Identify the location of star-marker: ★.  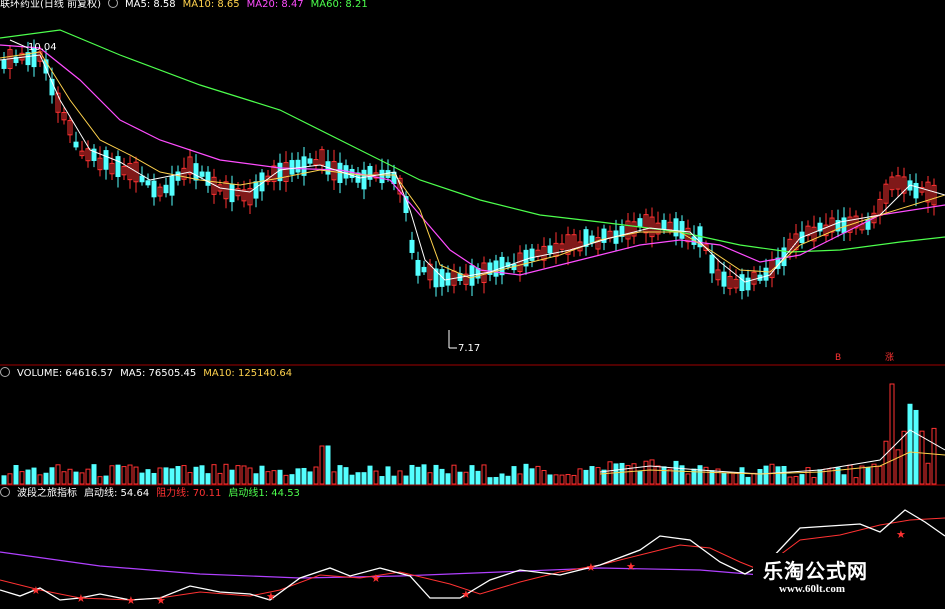
(81, 598).